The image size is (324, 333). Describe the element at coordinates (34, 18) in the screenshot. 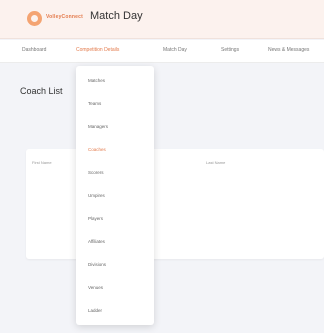

I see `logo-icon` at that location.